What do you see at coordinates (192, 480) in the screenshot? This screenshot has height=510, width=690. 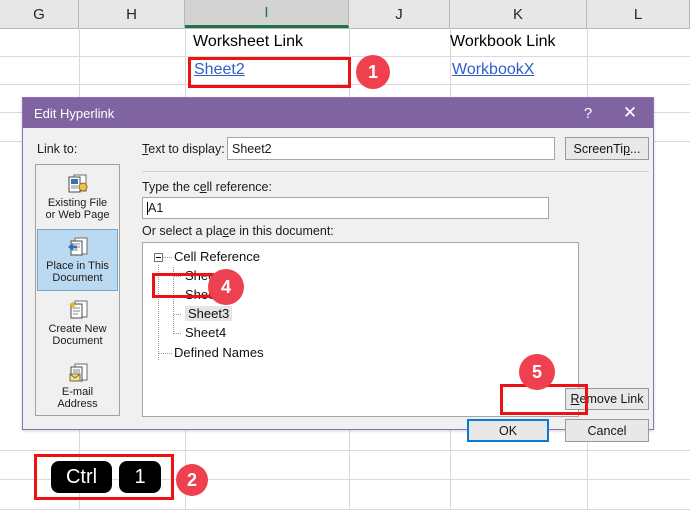 I see `annotation-marker-2: 2` at bounding box center [192, 480].